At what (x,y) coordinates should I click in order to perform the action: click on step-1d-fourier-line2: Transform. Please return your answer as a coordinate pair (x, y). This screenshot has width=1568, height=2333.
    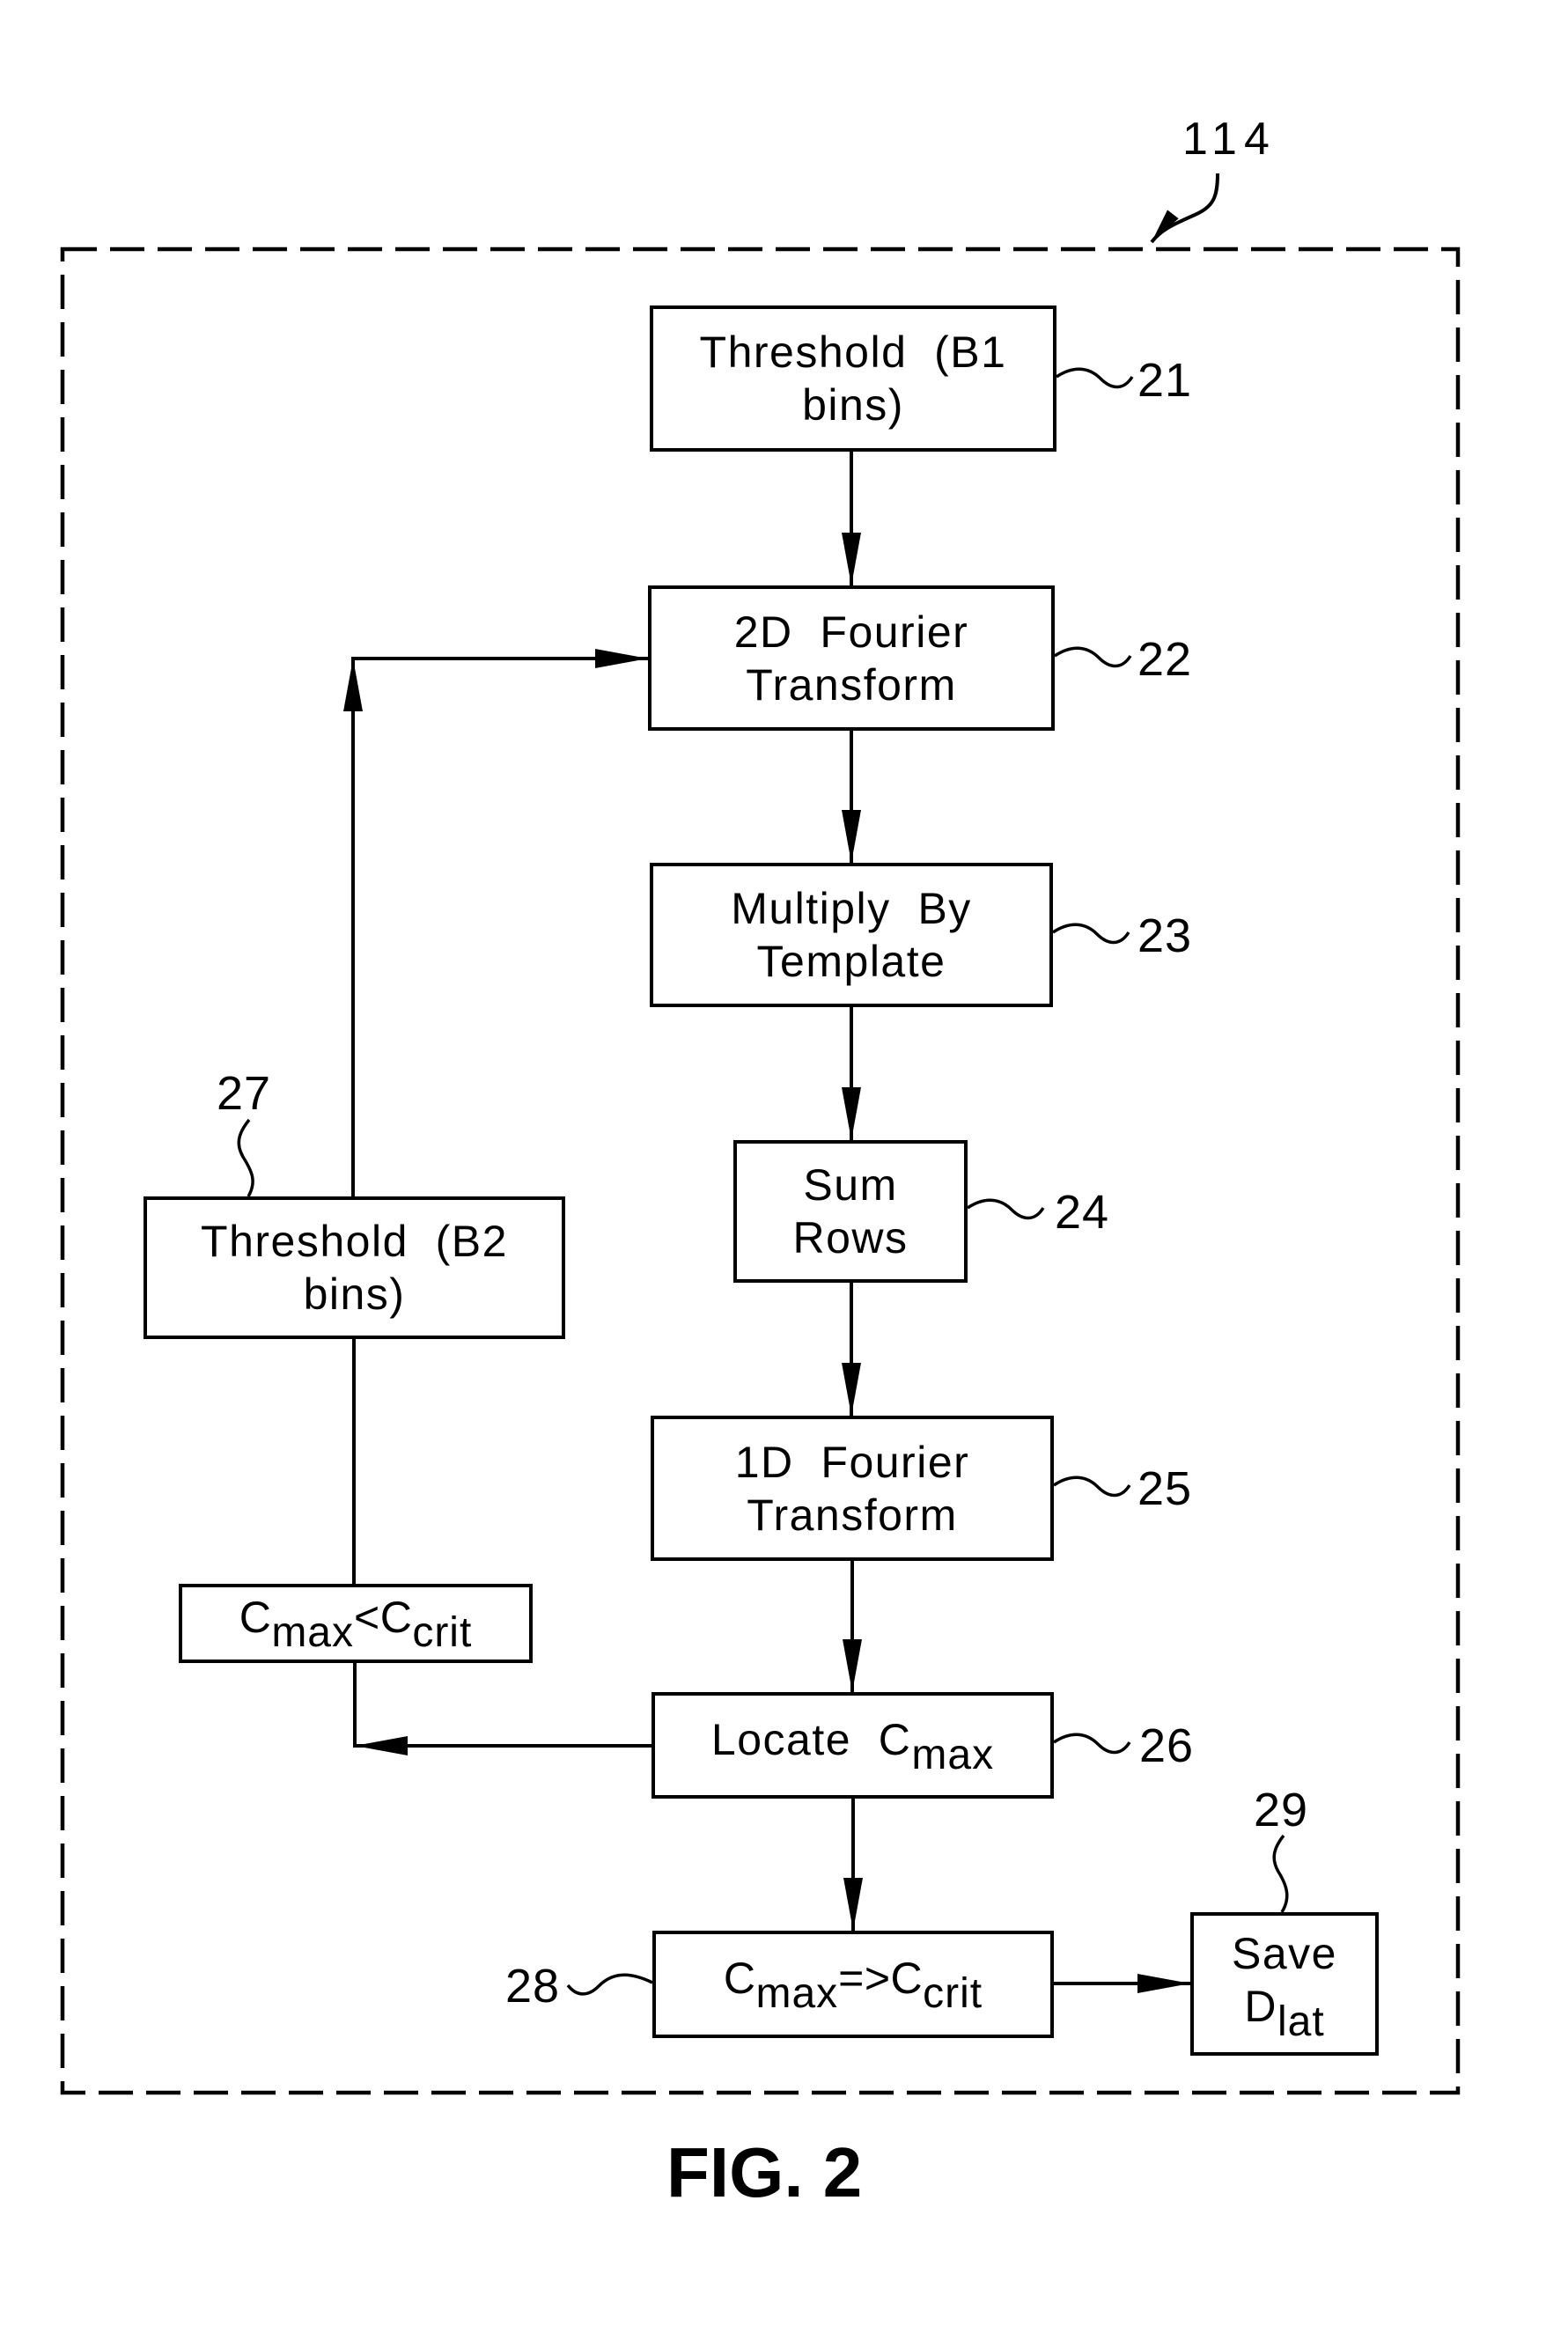
    Looking at the image, I should click on (852, 1515).